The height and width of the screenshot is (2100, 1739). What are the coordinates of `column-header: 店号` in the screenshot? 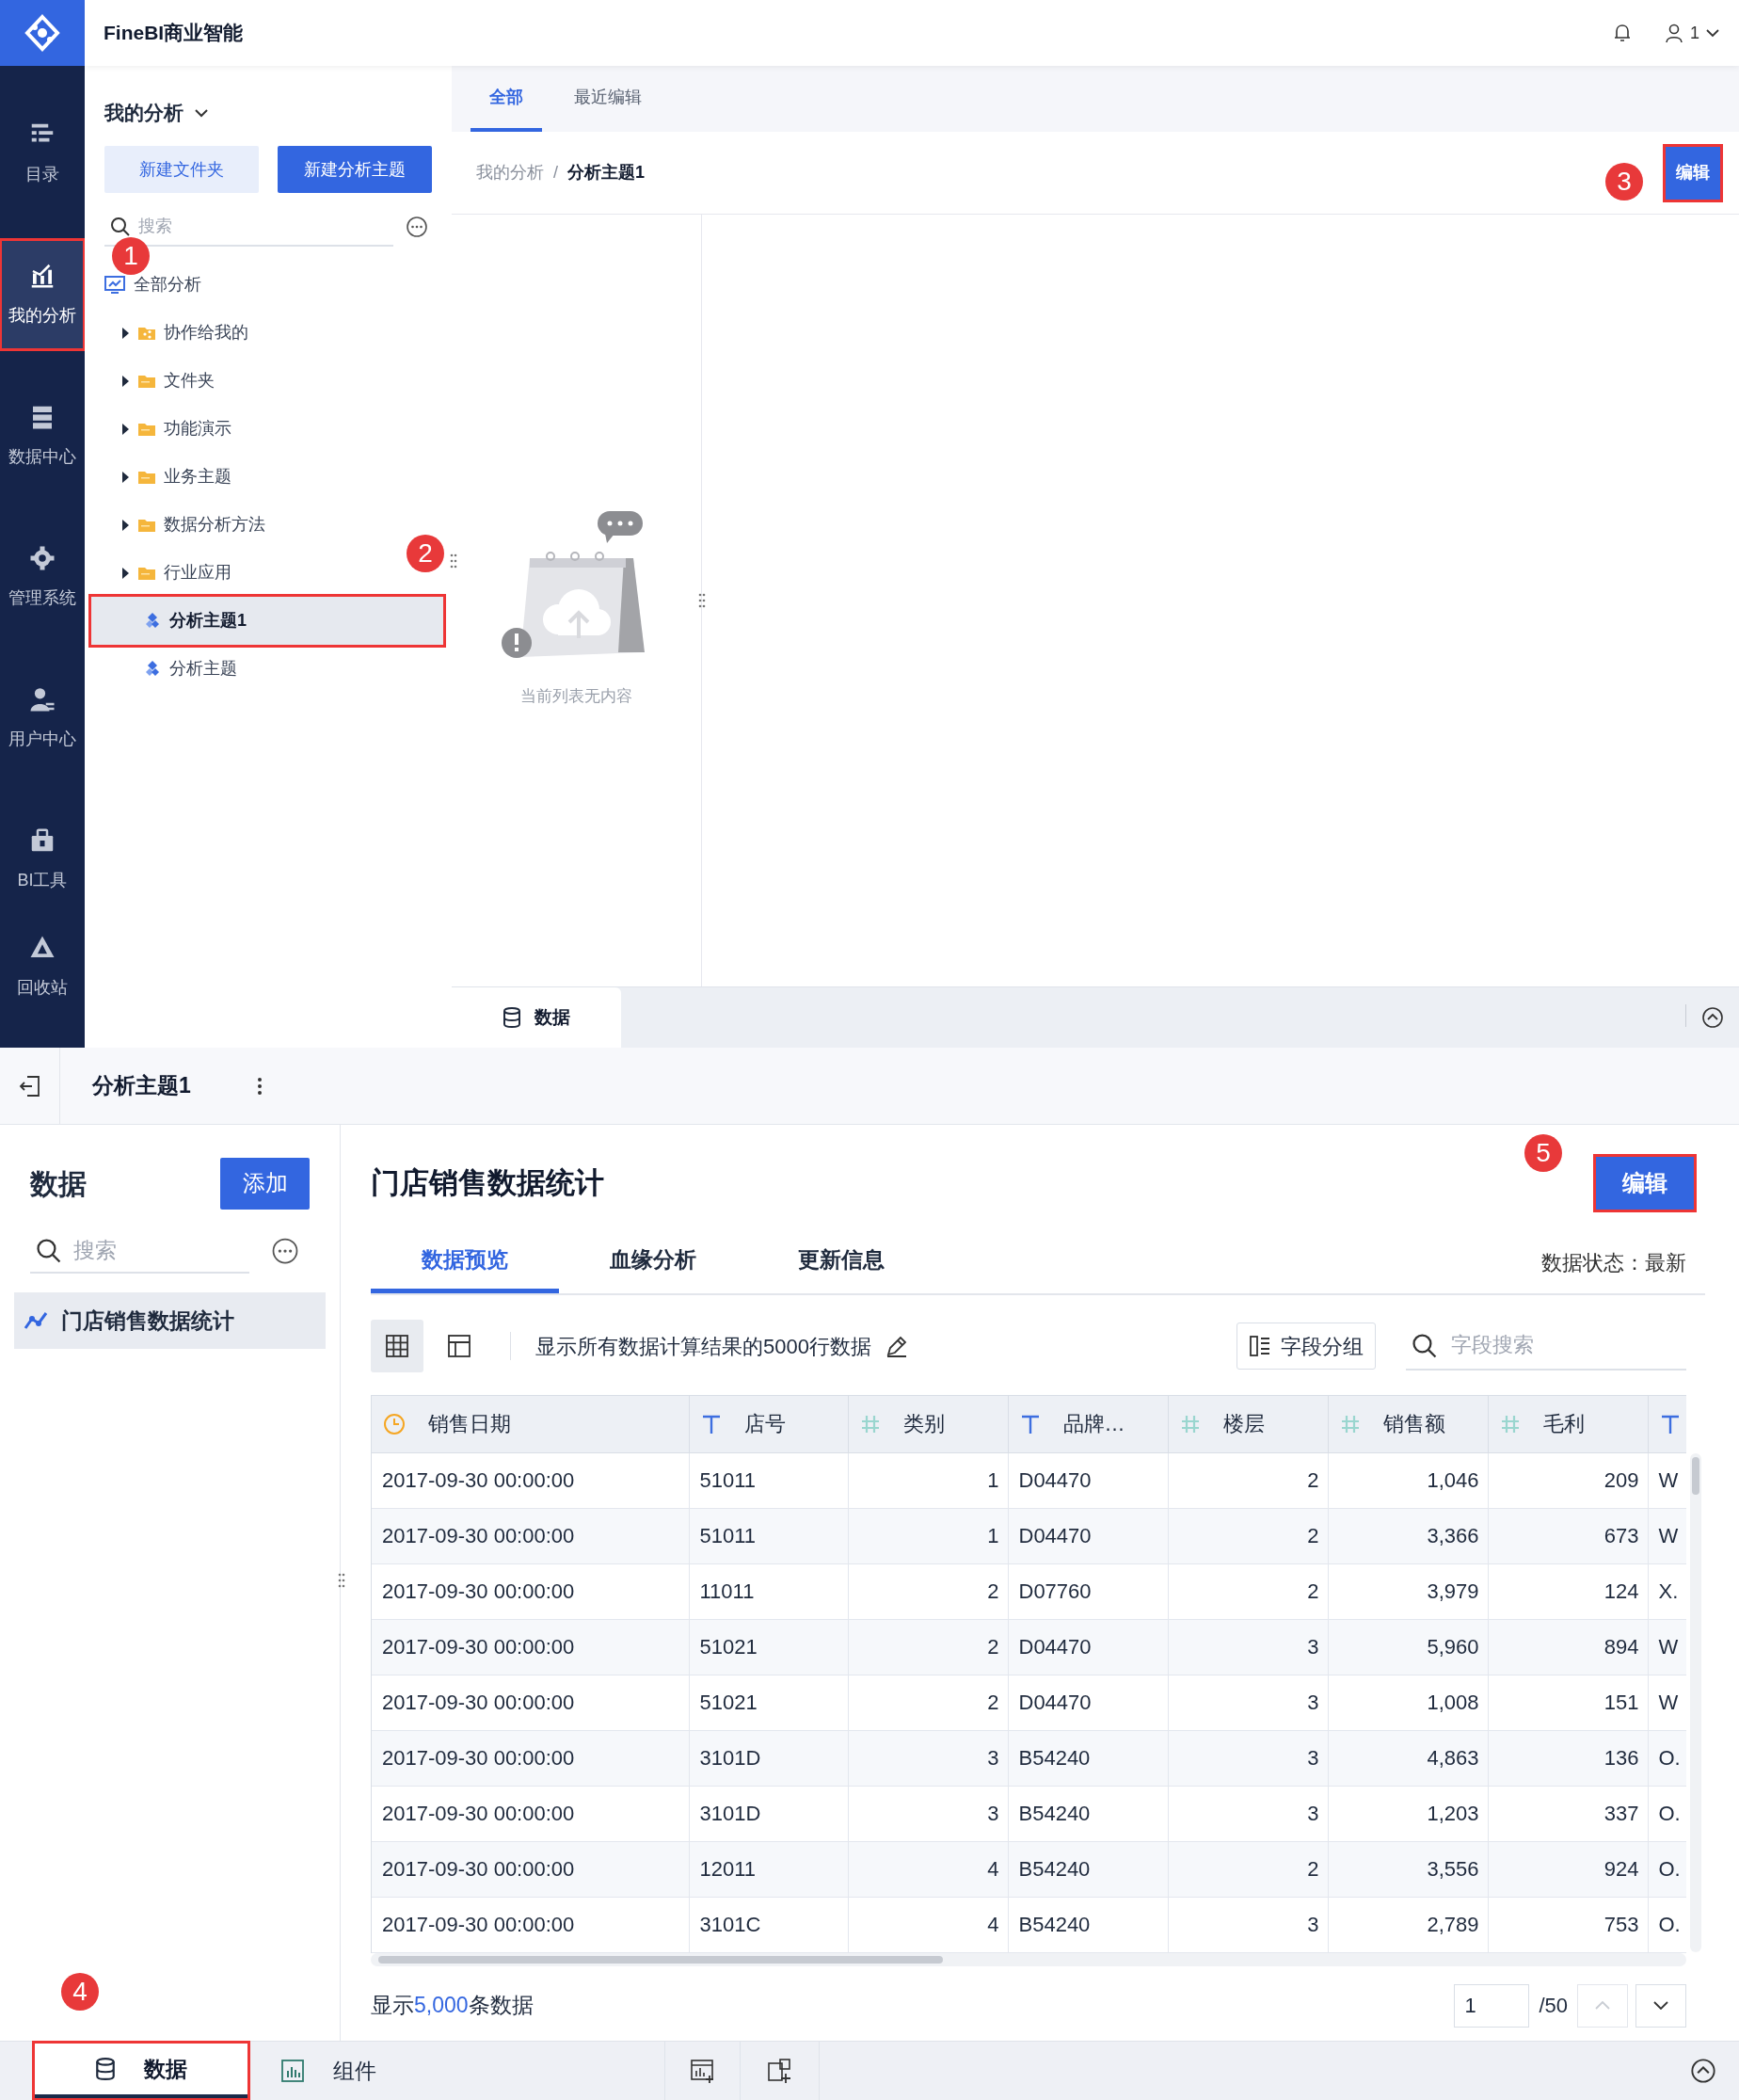 It's located at (768, 1424).